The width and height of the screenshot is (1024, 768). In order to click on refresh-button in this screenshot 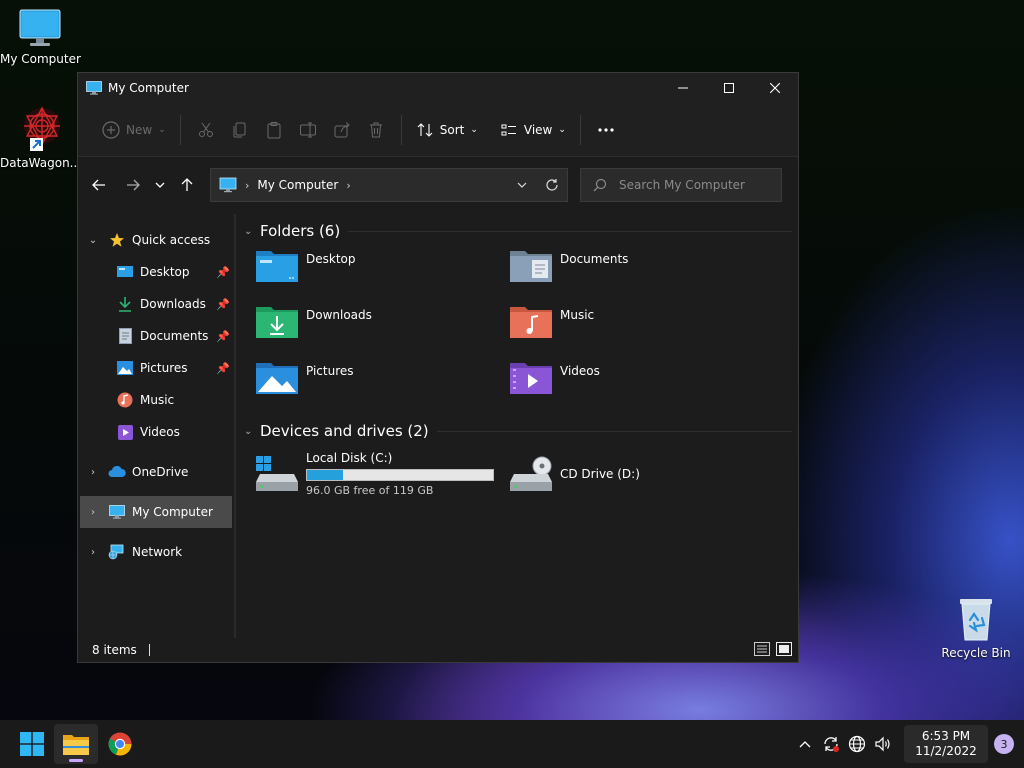, I will do `click(552, 185)`.